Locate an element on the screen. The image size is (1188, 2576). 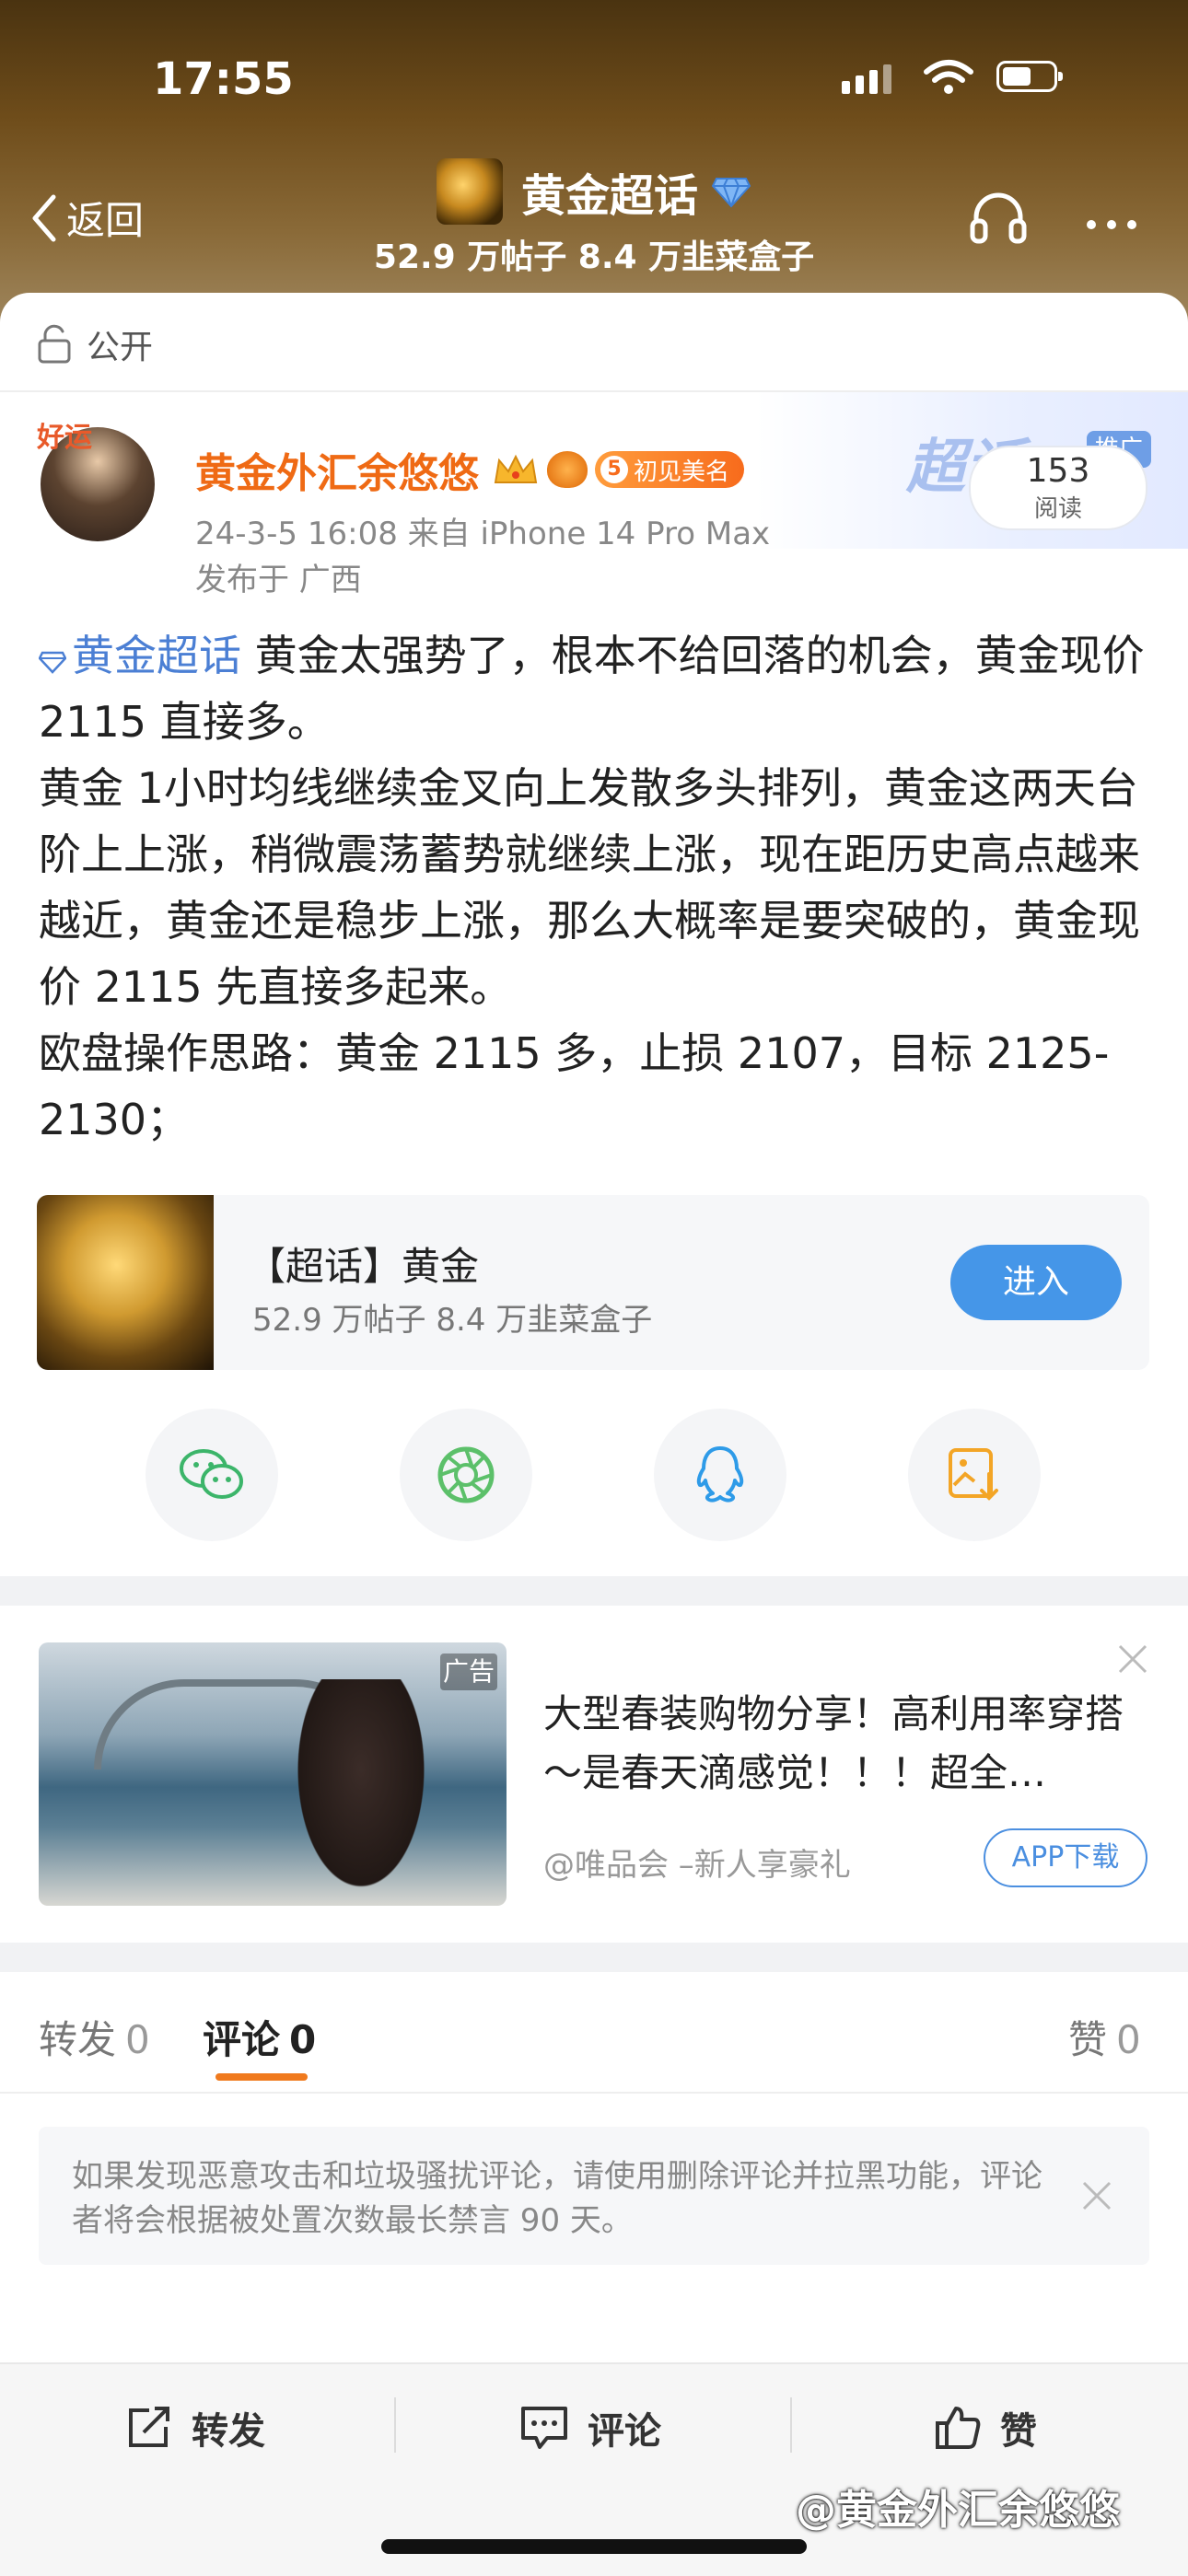
watermark: @黄金外汇余悠悠 is located at coordinates (958, 2510).